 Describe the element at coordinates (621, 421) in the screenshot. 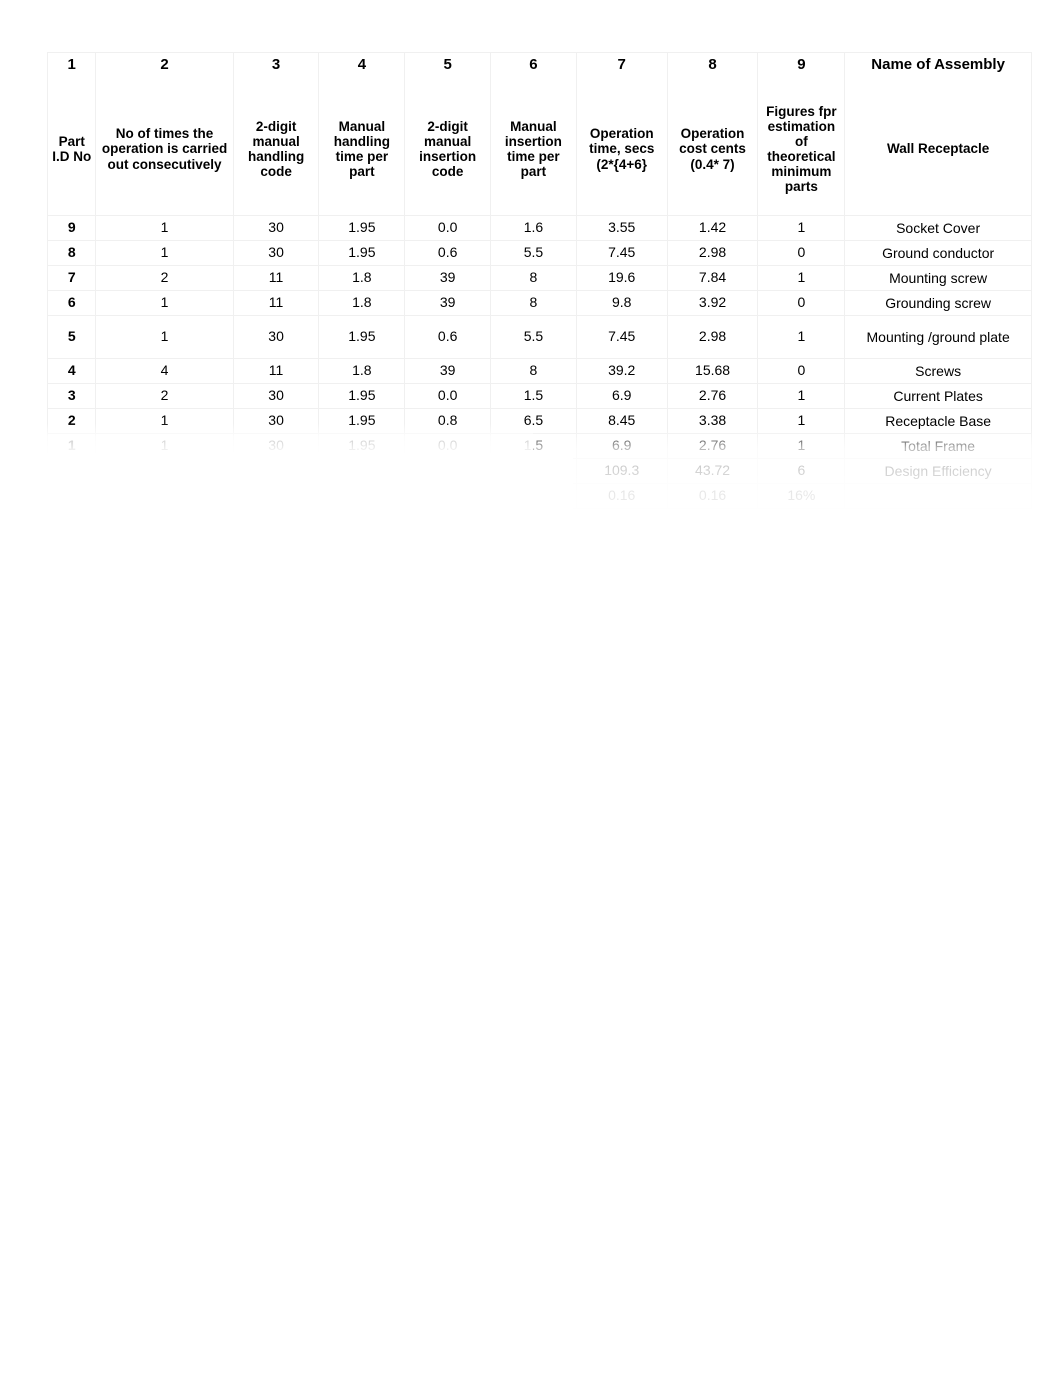

I see `cell-operation-time: 8.45` at that location.